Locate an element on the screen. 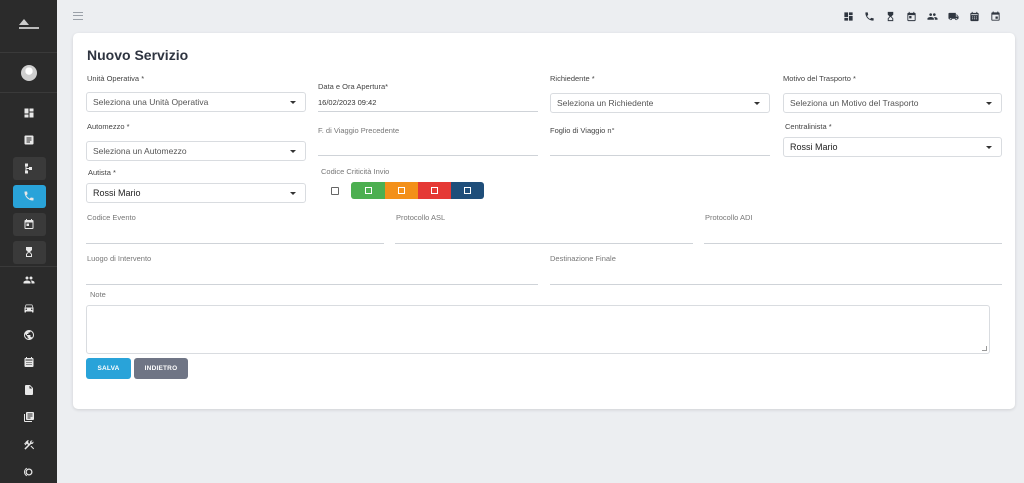  hamburger-menu-icon is located at coordinates (78, 16).